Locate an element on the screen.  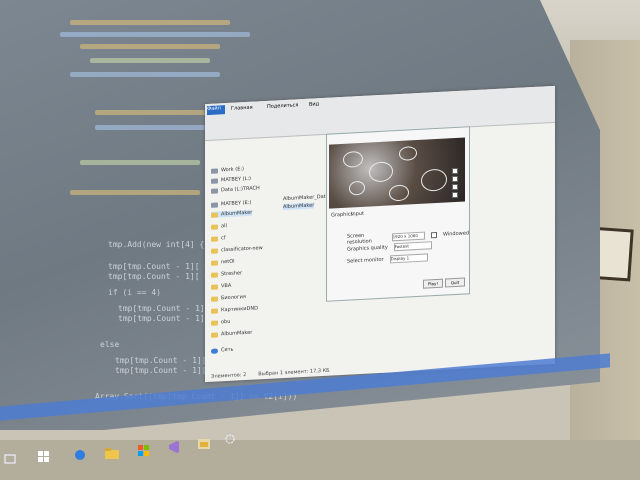
lower-wall is located at coordinates (320, 460).